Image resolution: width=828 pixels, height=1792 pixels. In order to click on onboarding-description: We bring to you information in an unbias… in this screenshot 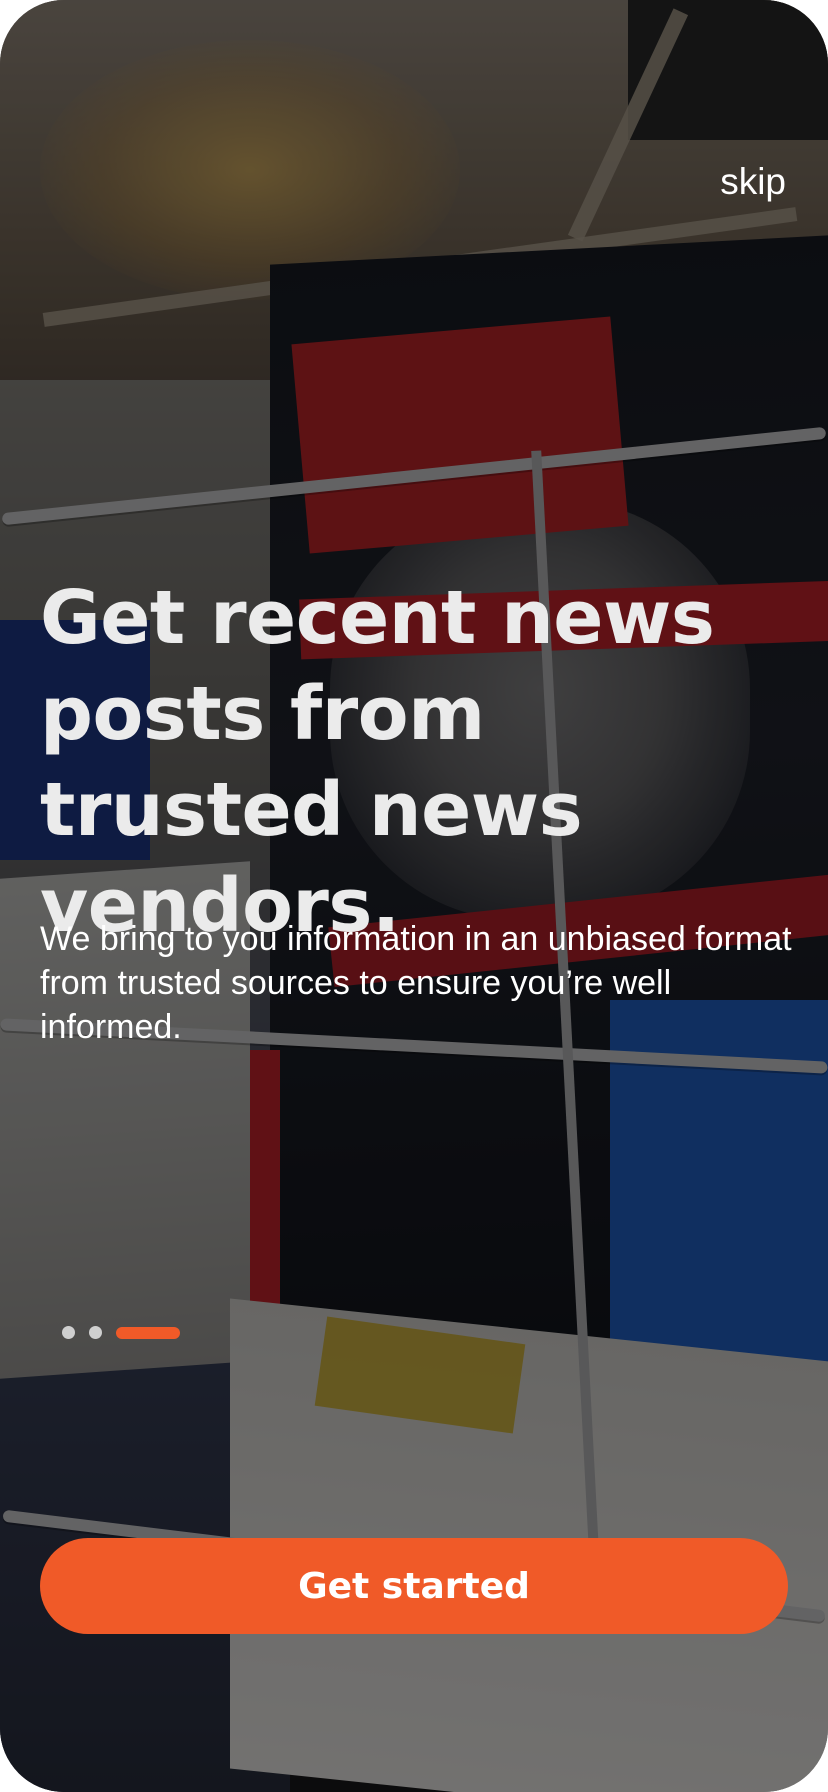, I will do `click(416, 983)`.